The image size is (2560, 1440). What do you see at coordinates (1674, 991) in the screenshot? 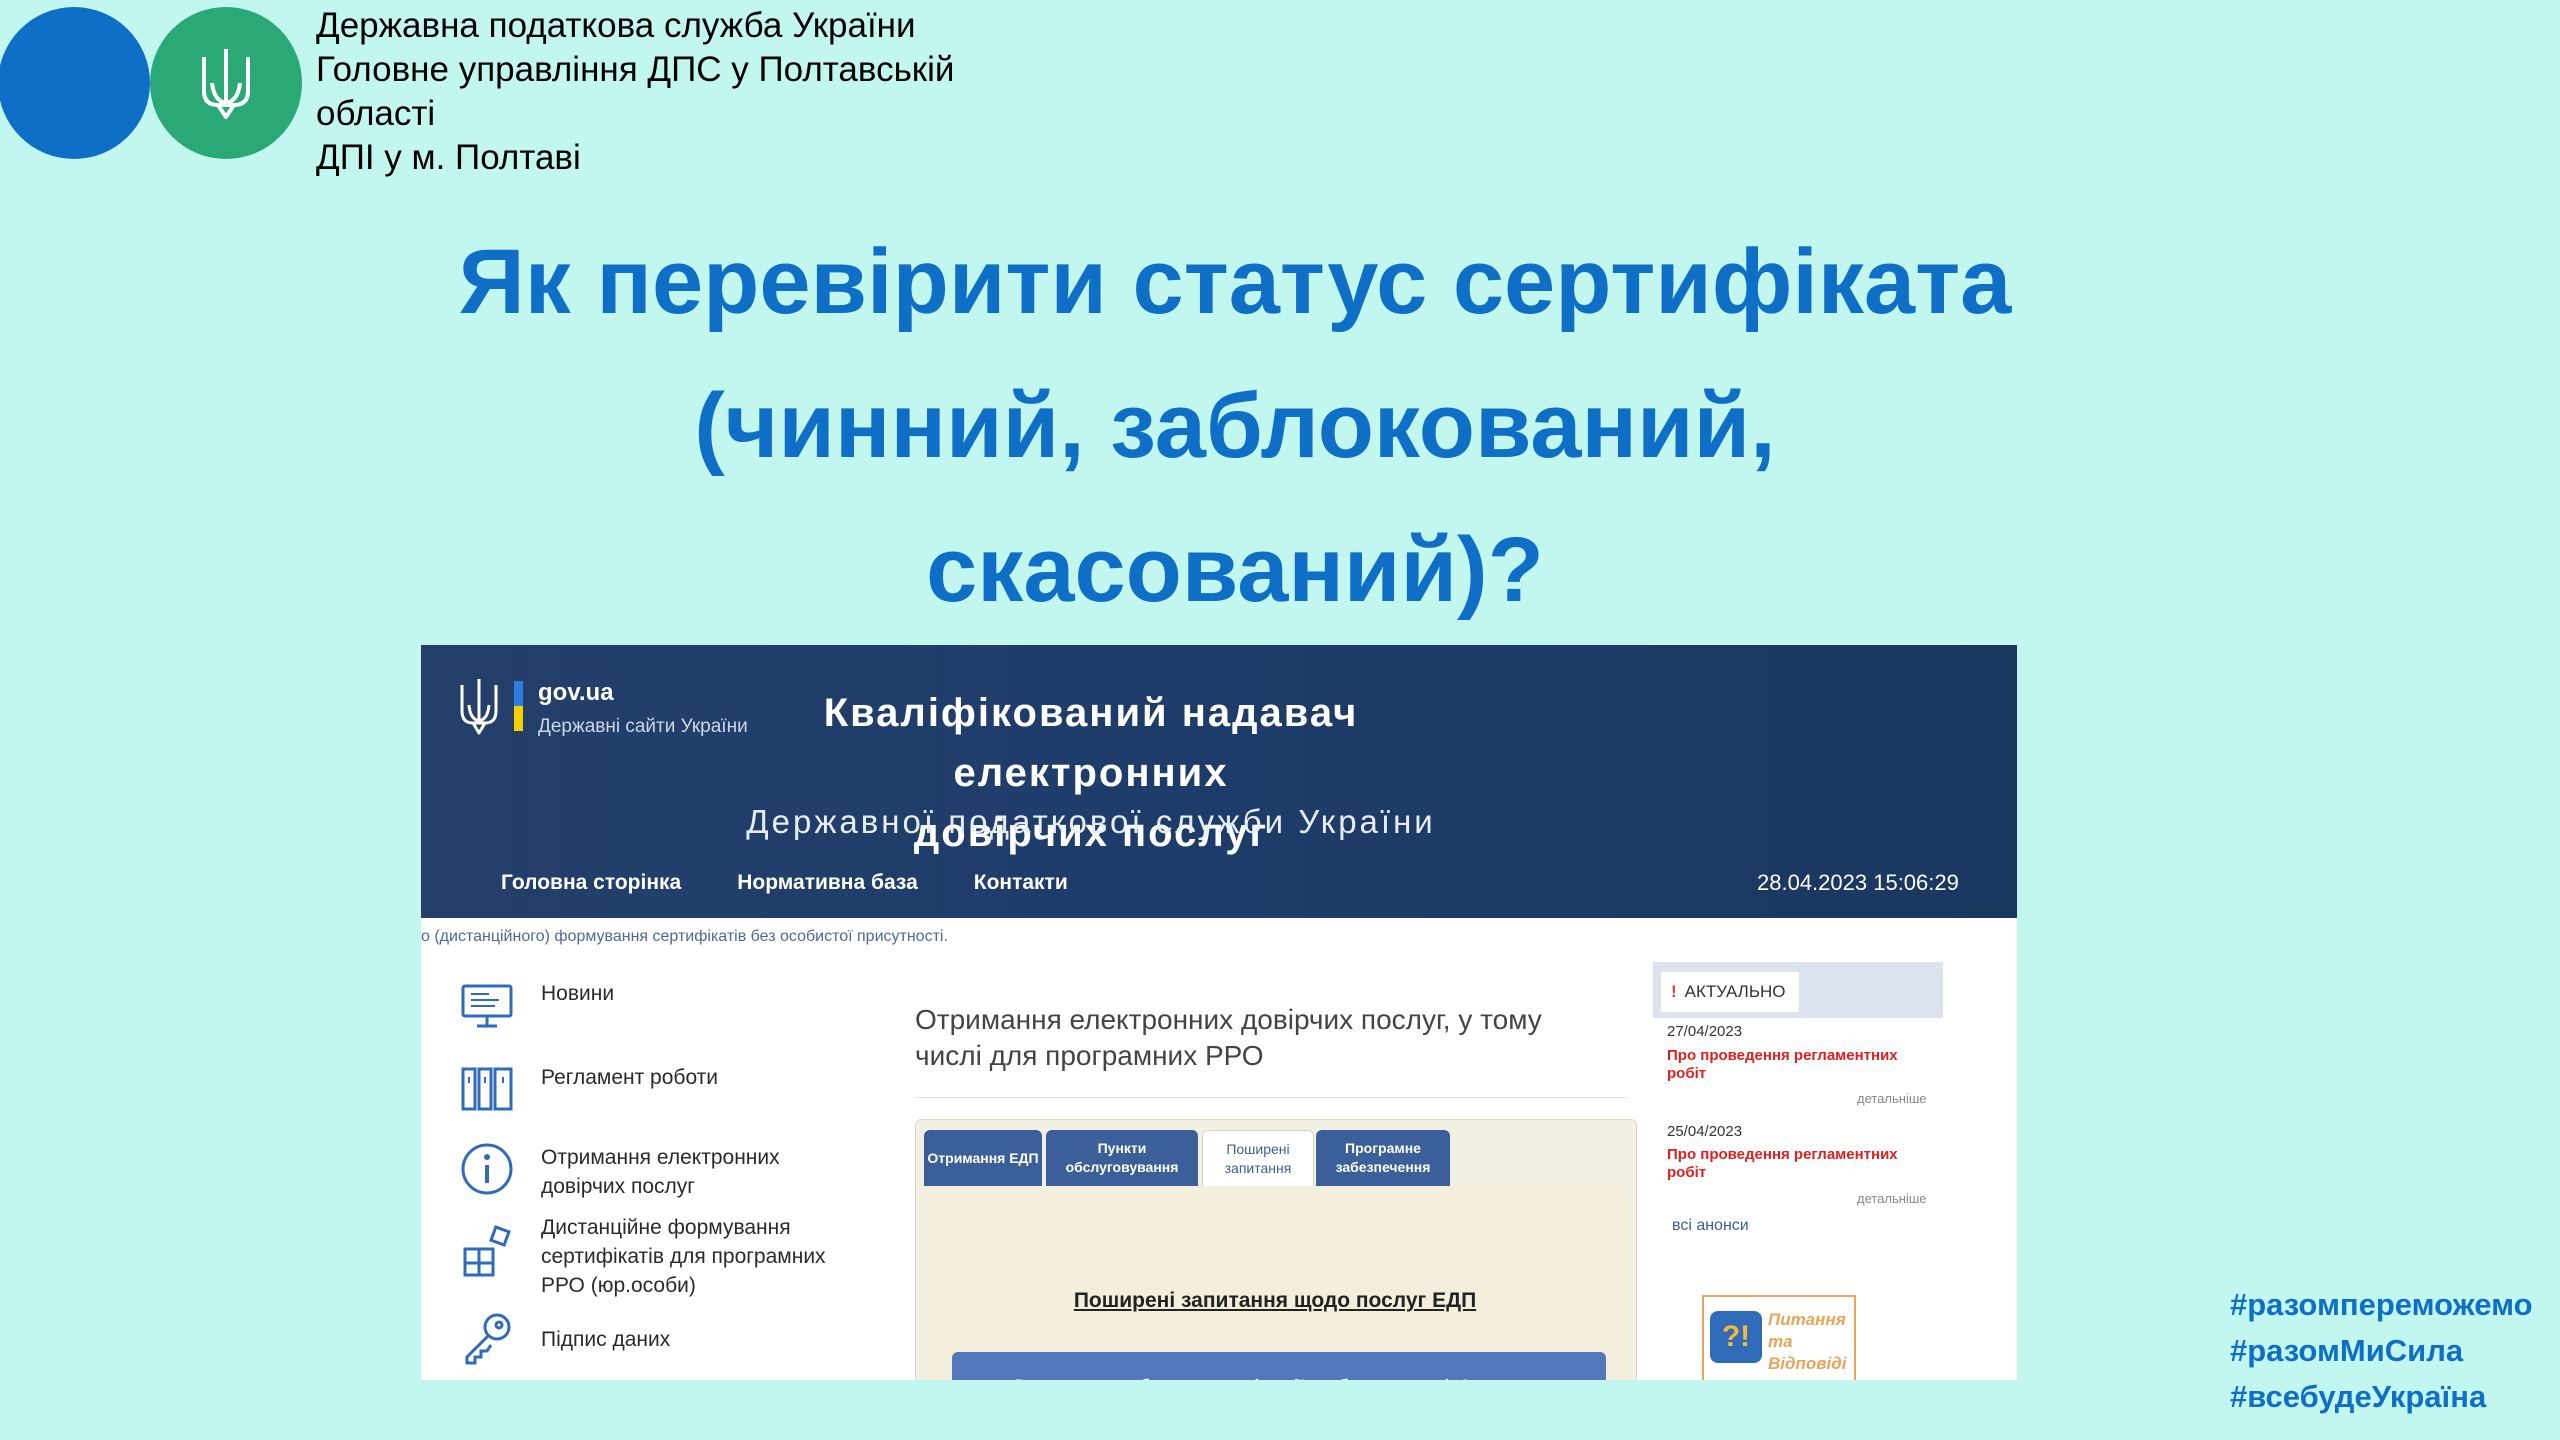
I see `alert-icon: !` at bounding box center [1674, 991].